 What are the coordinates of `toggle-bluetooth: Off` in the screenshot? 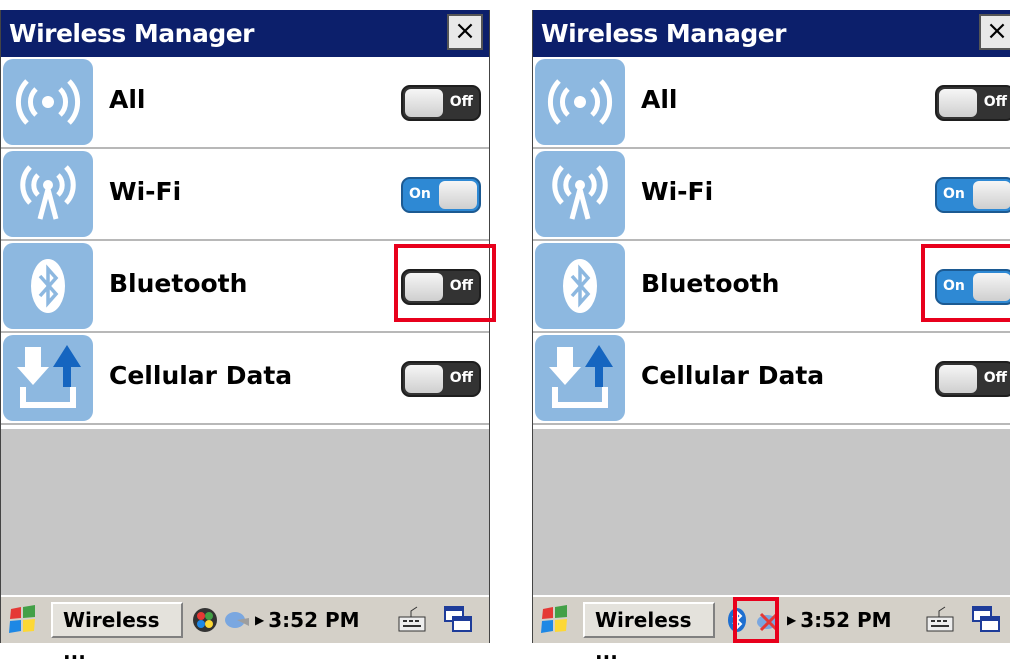 It's located at (441, 287).